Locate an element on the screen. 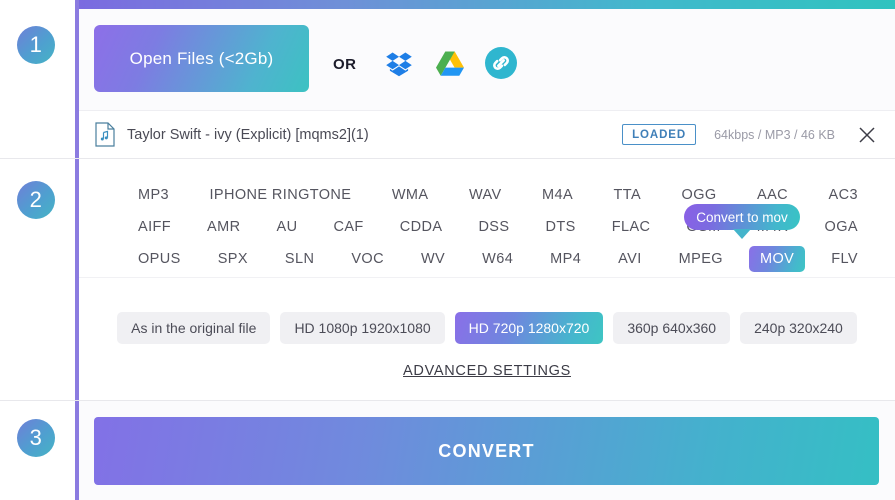 Image resolution: width=895 pixels, height=500 pixels. convert-button: CONVERT is located at coordinates (486, 451).